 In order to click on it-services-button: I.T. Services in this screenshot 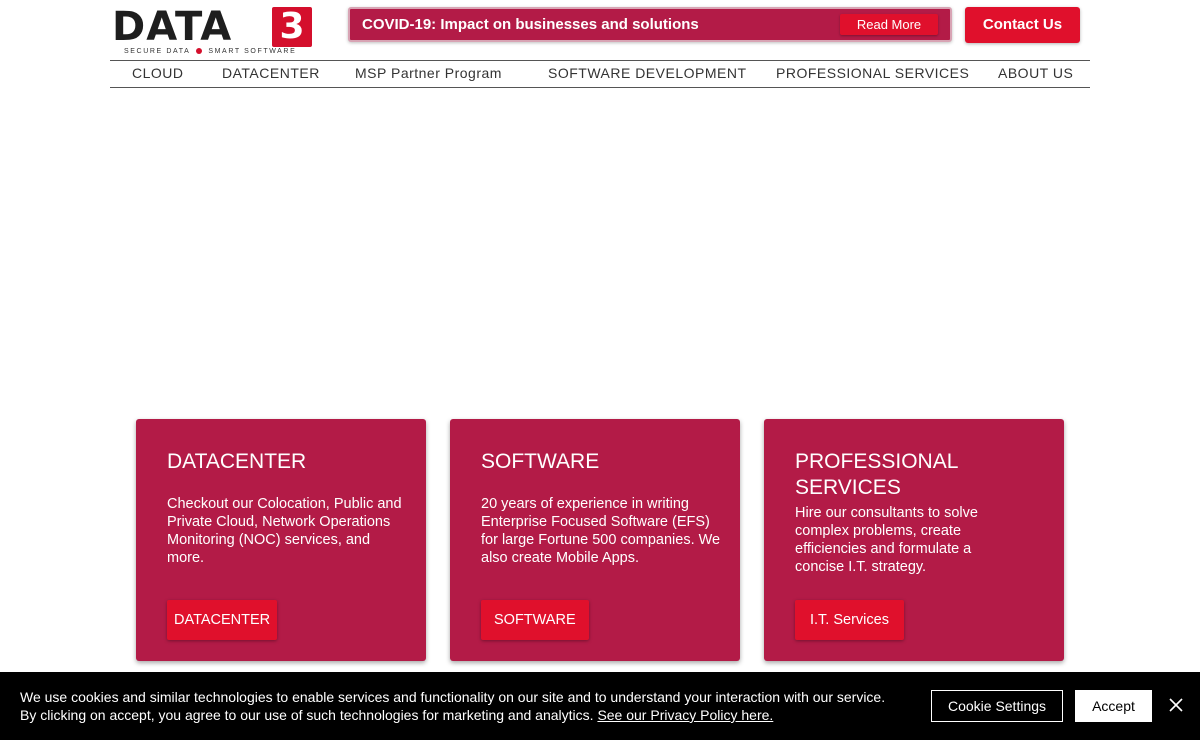, I will do `click(849, 620)`.